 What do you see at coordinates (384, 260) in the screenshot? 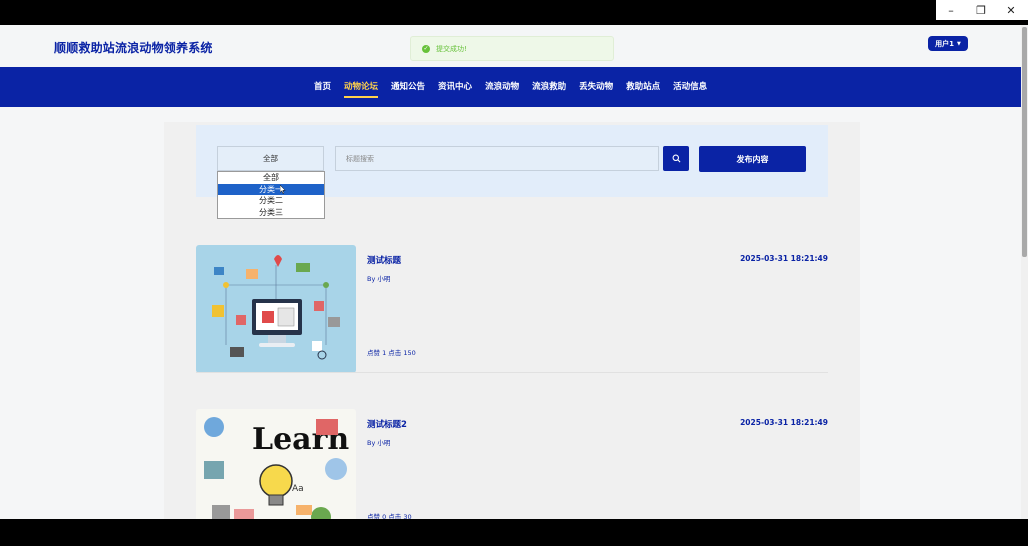
I see `post-title: 测试标题` at bounding box center [384, 260].